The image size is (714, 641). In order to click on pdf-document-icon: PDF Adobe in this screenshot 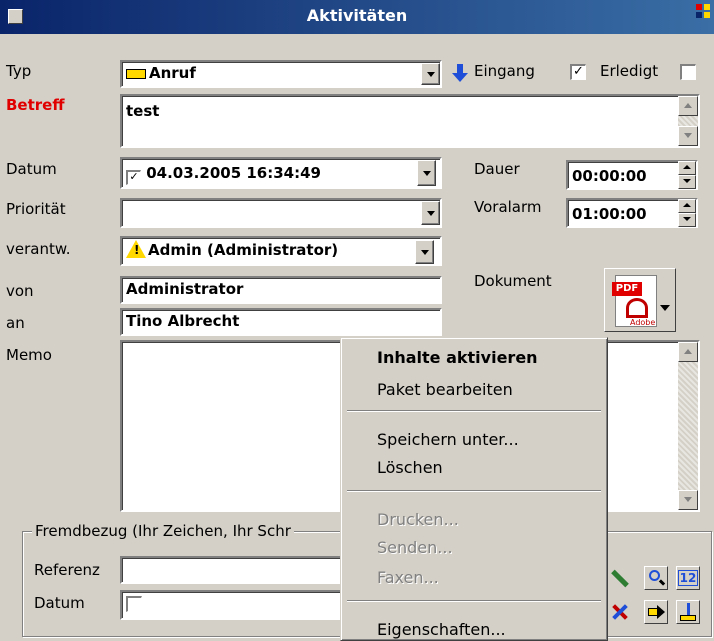, I will do `click(634, 301)`.